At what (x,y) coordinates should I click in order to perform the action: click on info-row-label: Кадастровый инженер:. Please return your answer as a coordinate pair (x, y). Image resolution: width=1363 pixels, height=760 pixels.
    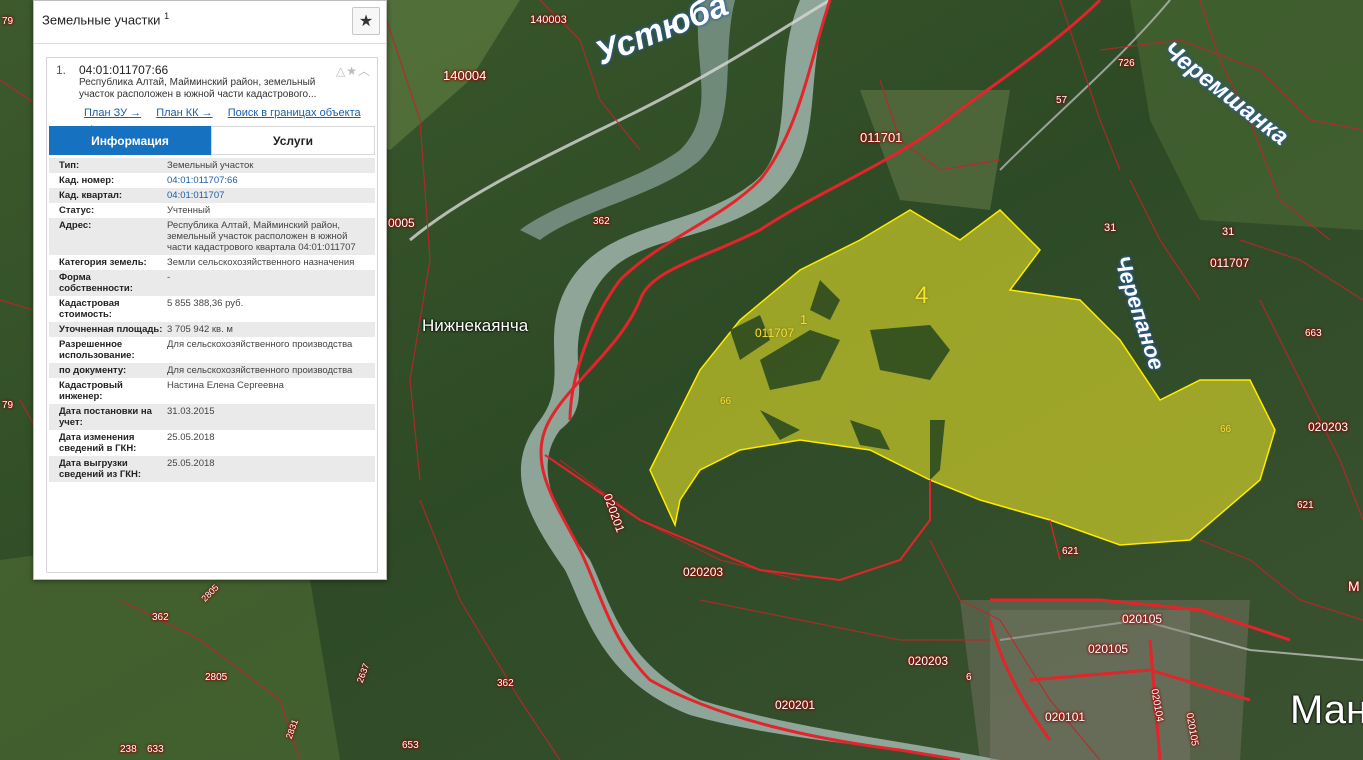
    Looking at the image, I should click on (91, 391).